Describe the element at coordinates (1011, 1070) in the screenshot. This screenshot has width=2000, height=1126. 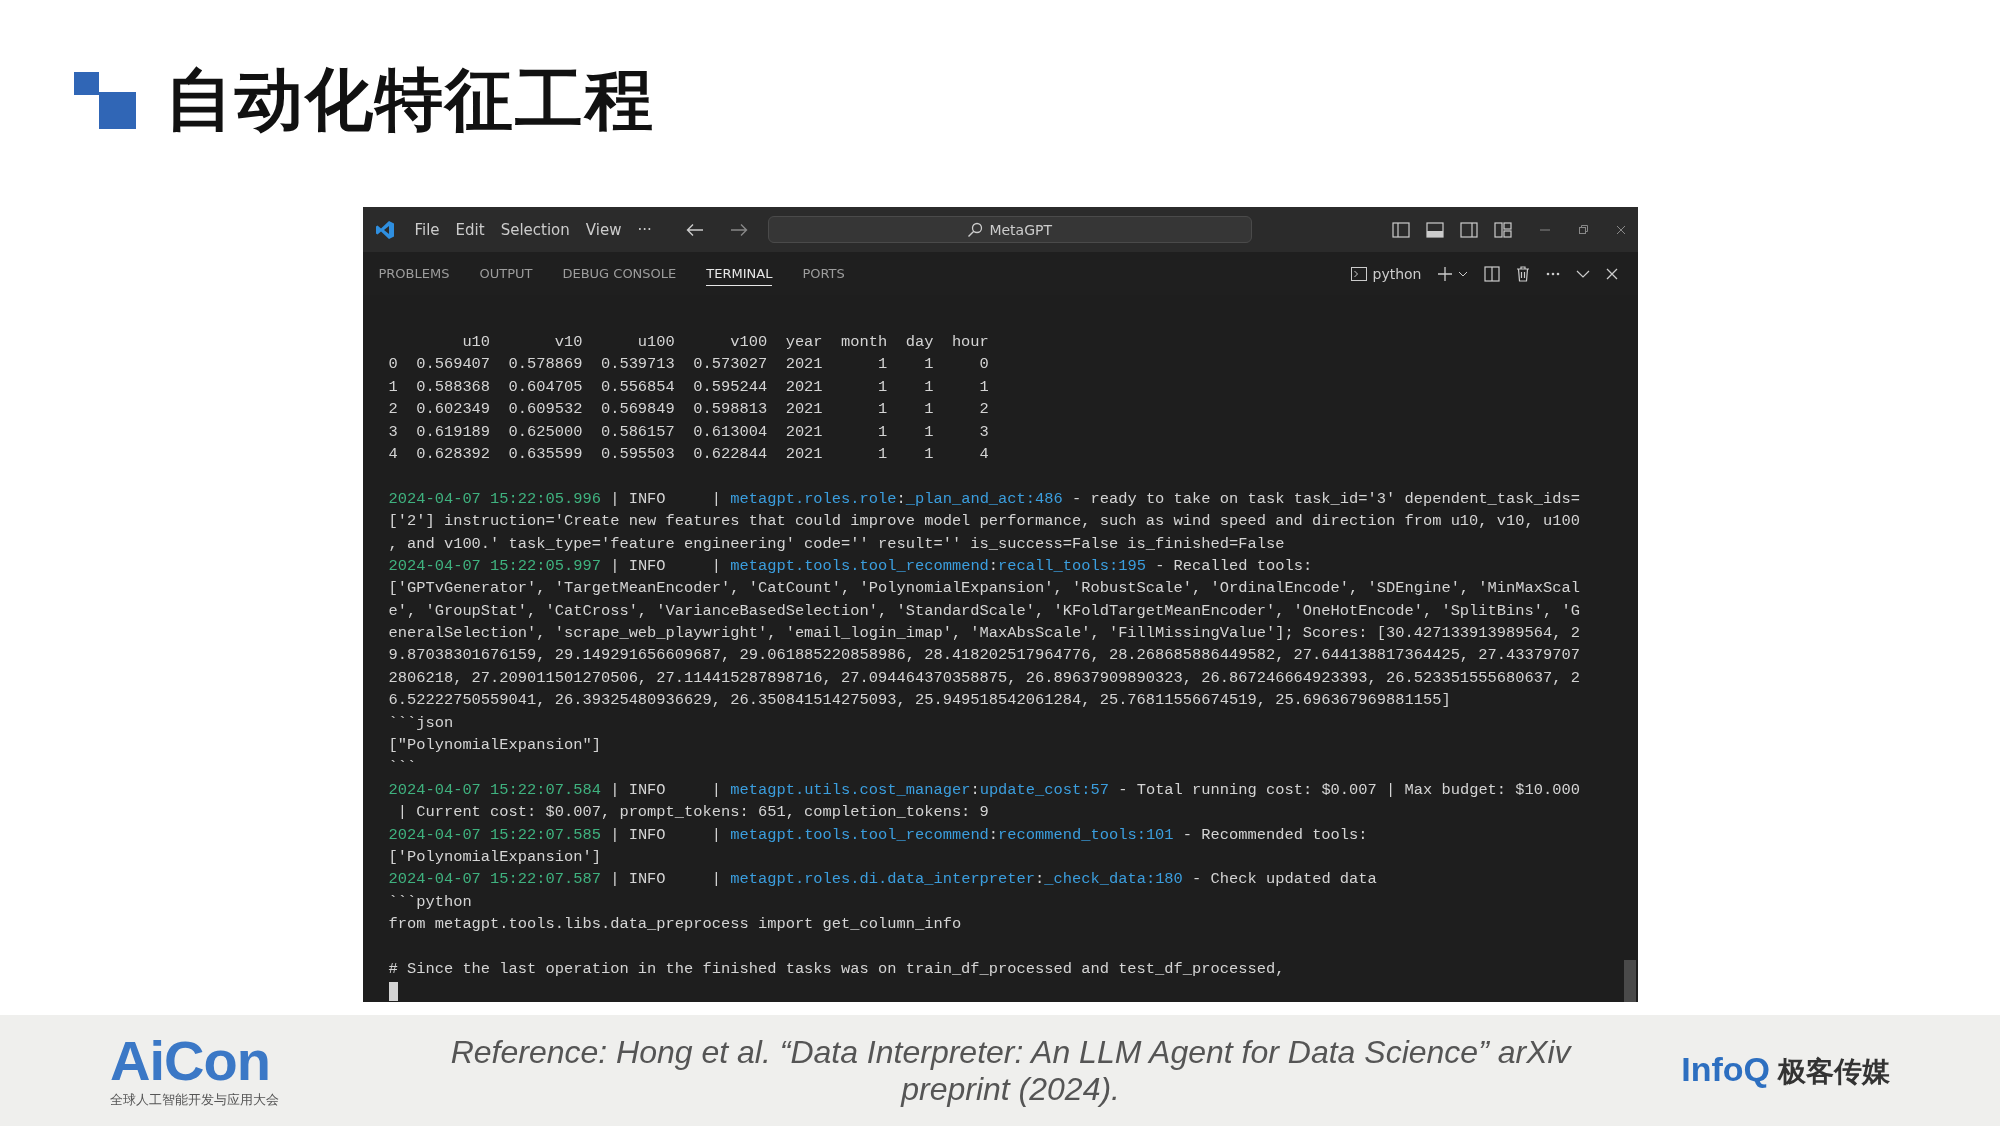
I see `reference-text: Reference: Hong et al. “Data Interpreter: An LLM Agent for Data Science” arXiv preprint (2024).` at that location.